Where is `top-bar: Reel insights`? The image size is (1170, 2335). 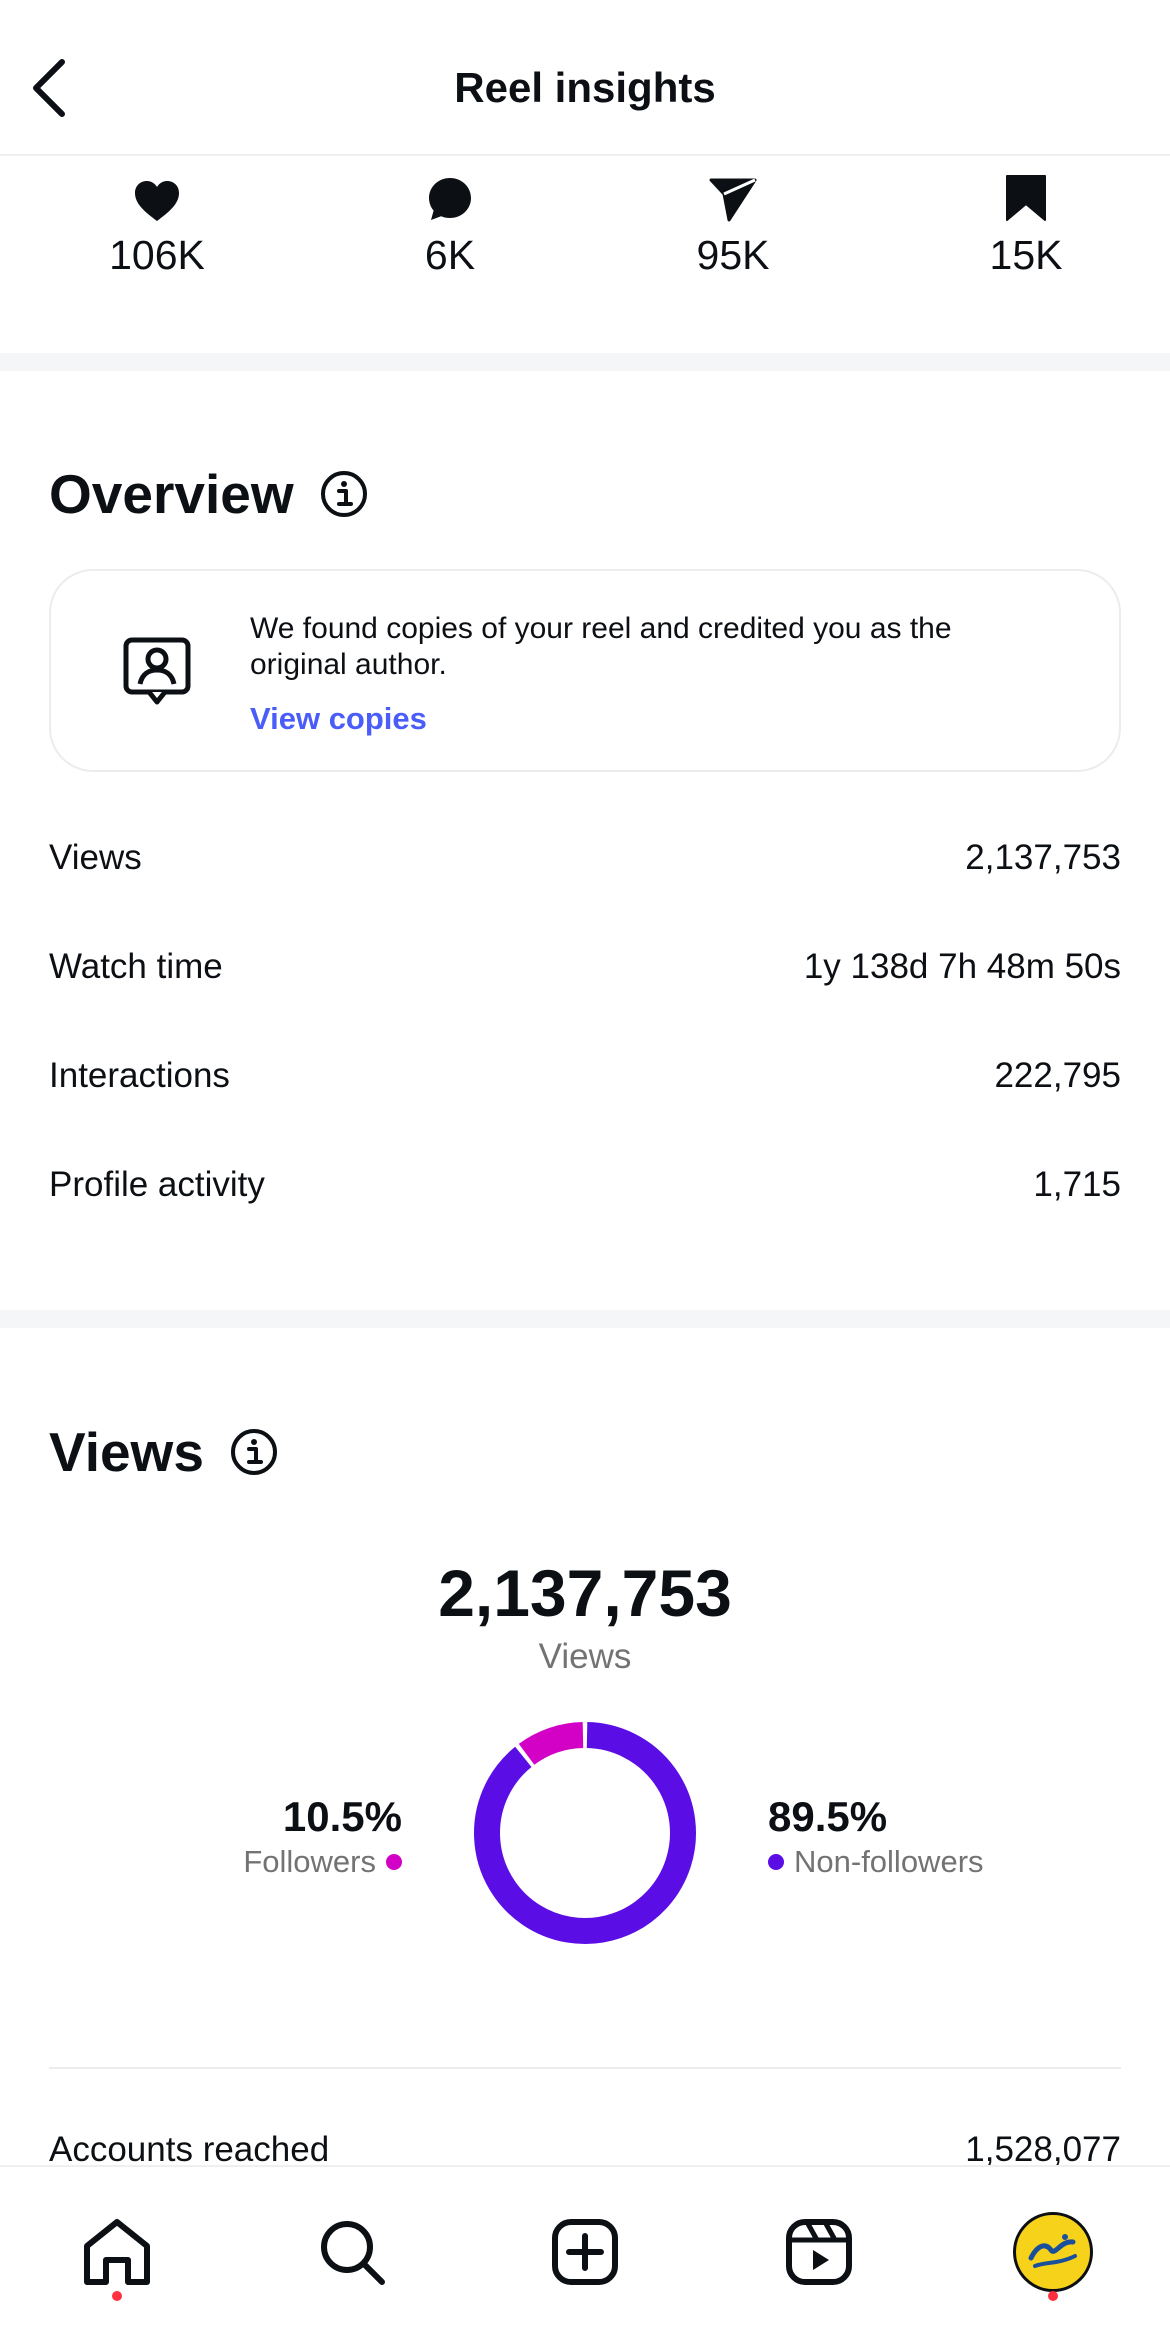
top-bar: Reel insights is located at coordinates (585, 78).